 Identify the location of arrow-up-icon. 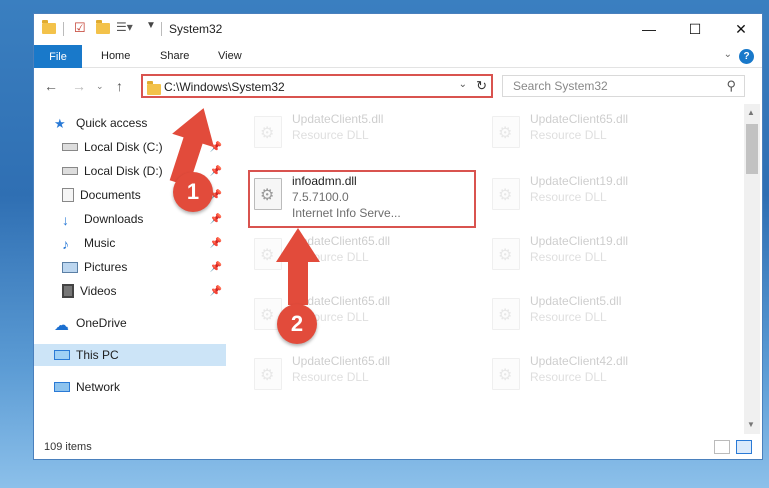
(298, 266).